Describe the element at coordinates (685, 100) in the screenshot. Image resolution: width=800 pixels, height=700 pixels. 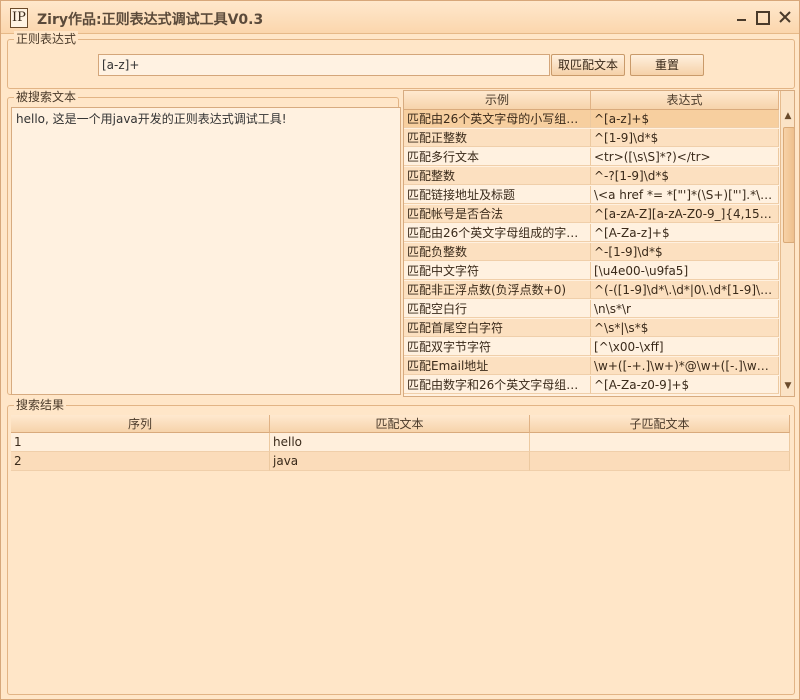
I see `column-header-expression: 表达式` at that location.